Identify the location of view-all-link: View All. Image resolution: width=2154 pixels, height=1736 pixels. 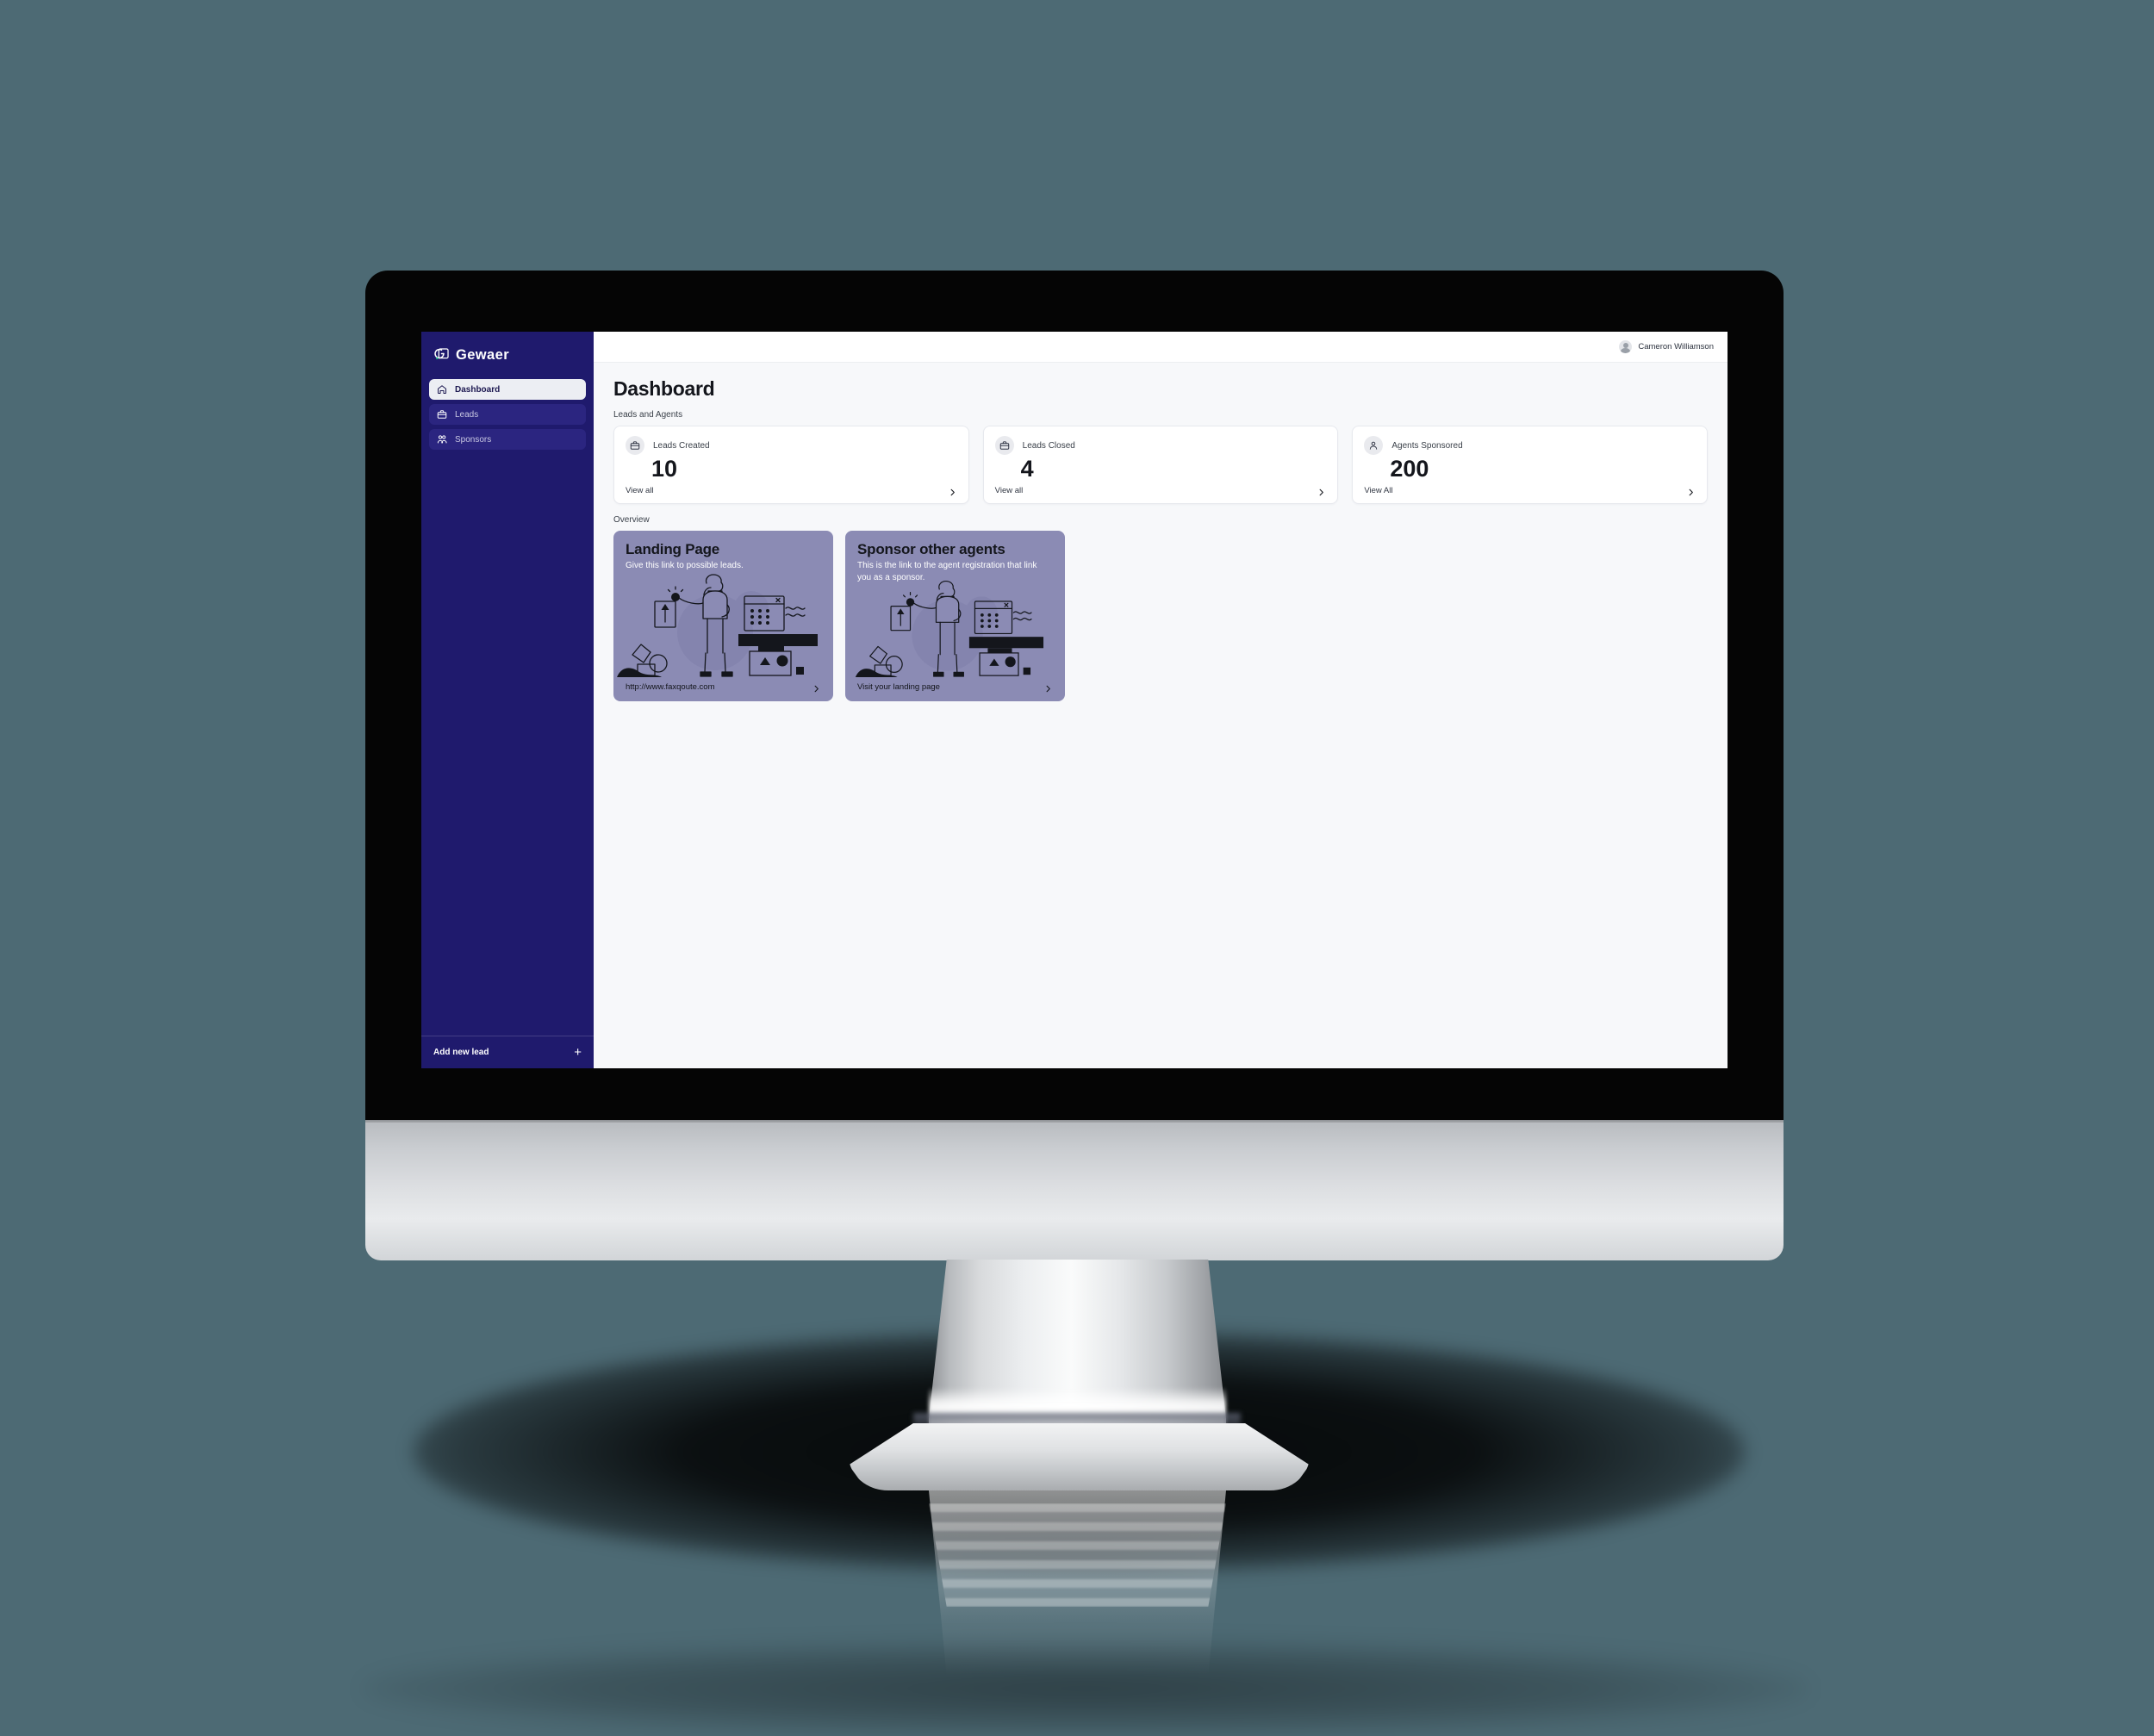
(1378, 491).